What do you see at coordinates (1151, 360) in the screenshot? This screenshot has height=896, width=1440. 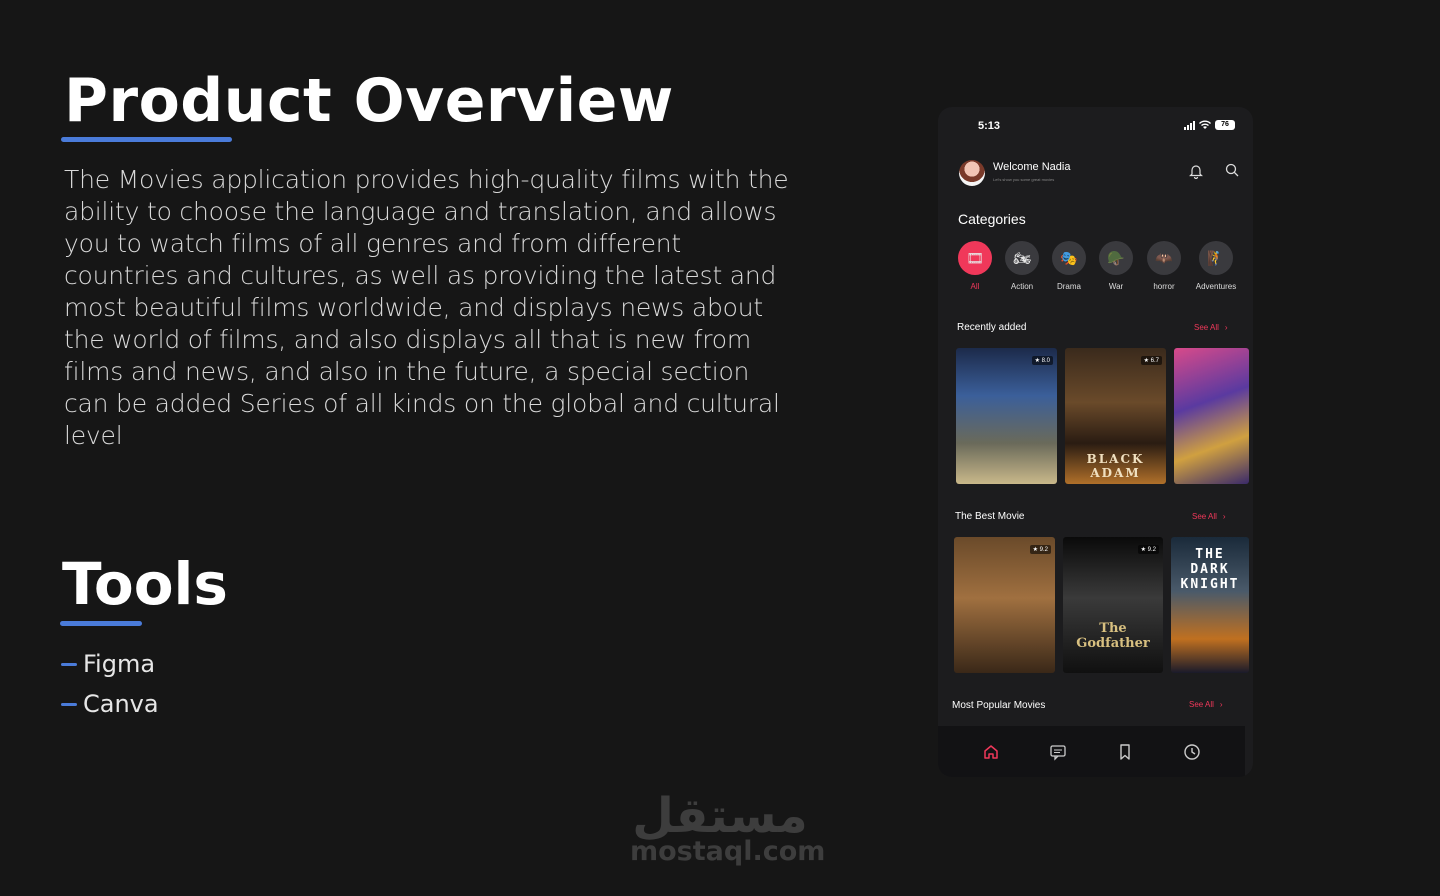 I see `rating-badge: ★ 6.7` at bounding box center [1151, 360].